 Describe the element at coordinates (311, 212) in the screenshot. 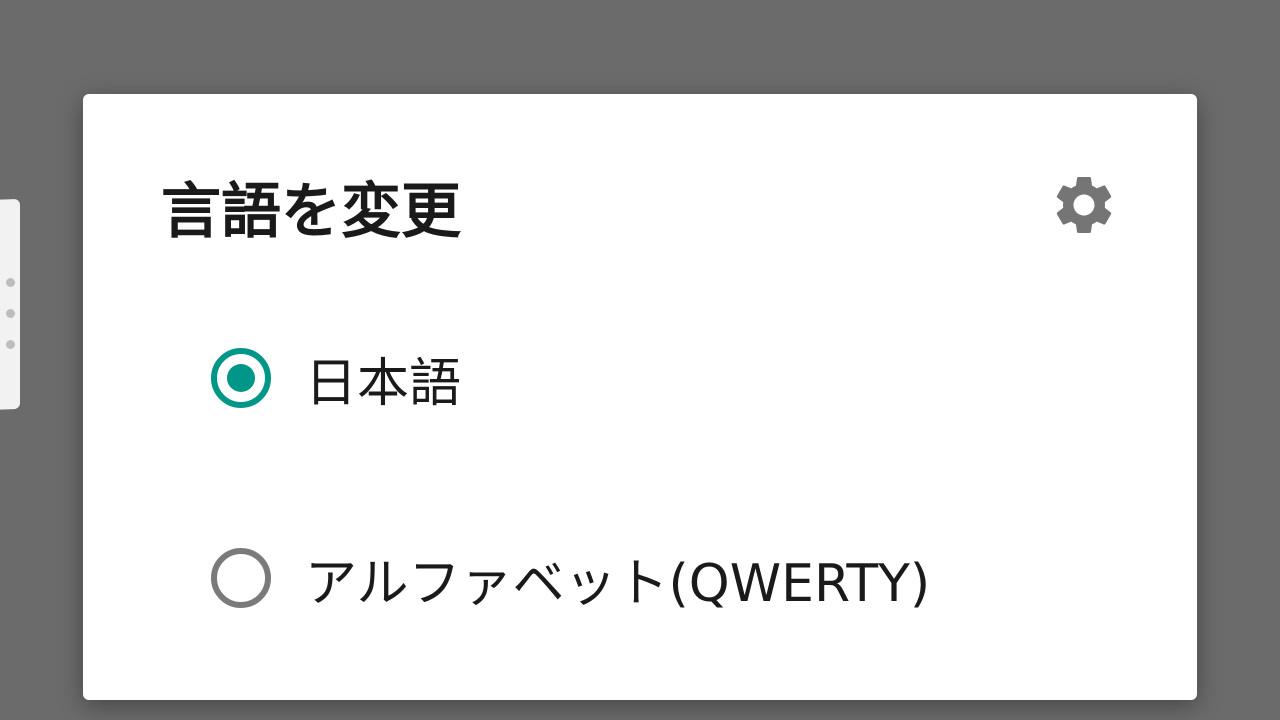

I see `dialog-title: 言語を変更` at that location.